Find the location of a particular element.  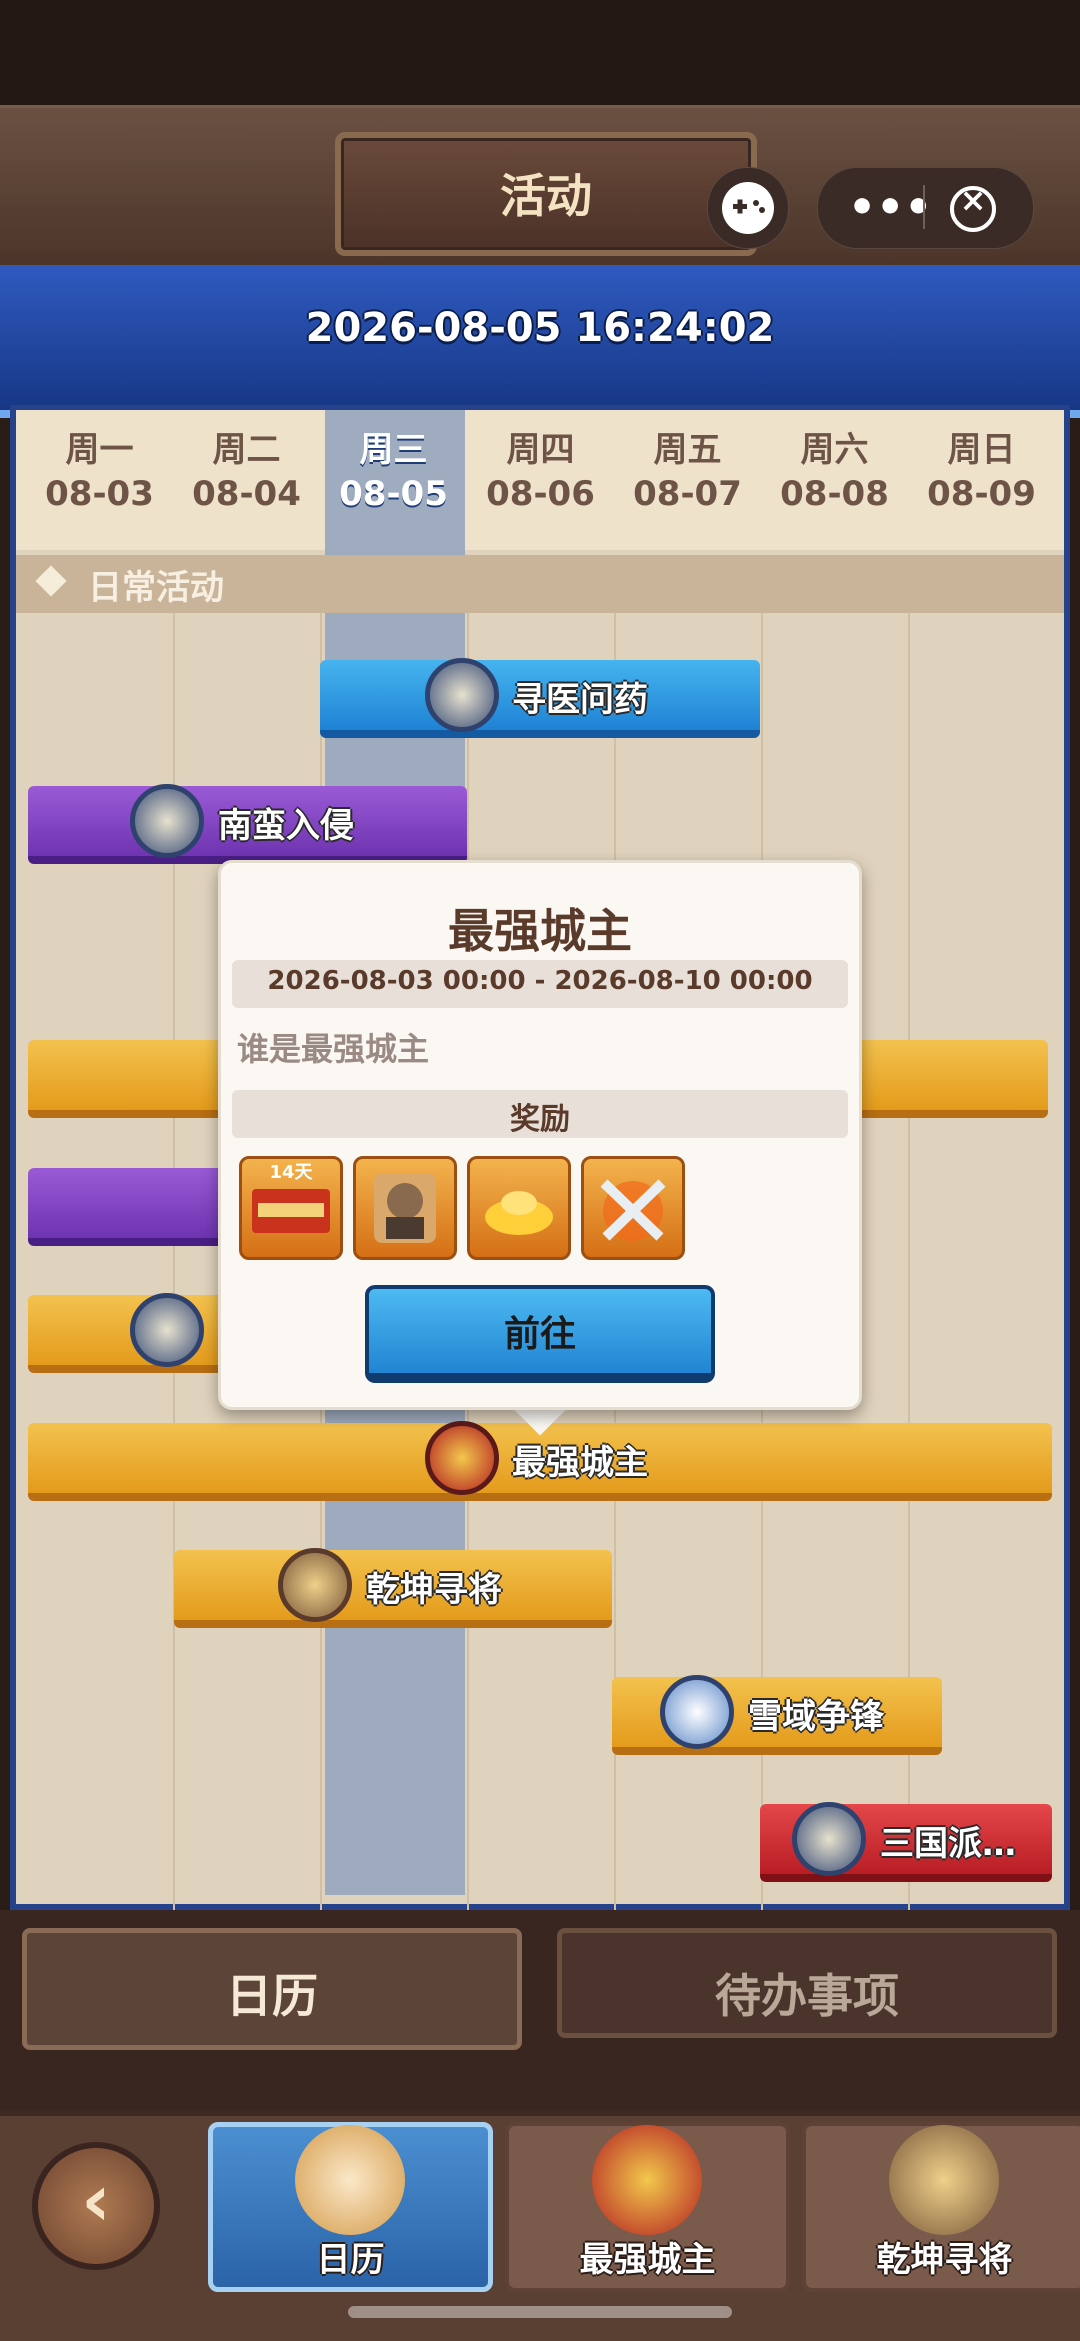

popup-date-range: 2026-08-03 00:00 - 2026-08-10 00:00 is located at coordinates (540, 981).